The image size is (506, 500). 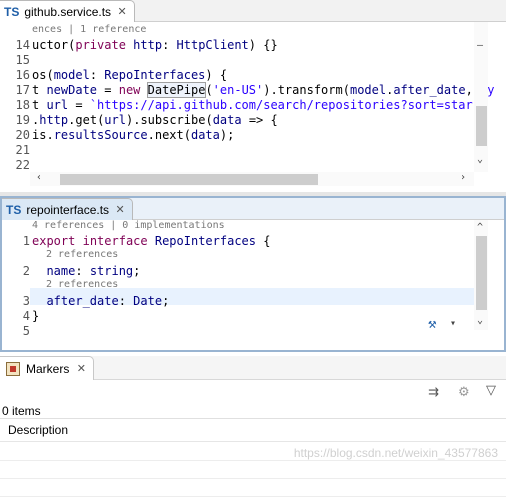 What do you see at coordinates (13, 368) in the screenshot?
I see `markers-icon` at bounding box center [13, 368].